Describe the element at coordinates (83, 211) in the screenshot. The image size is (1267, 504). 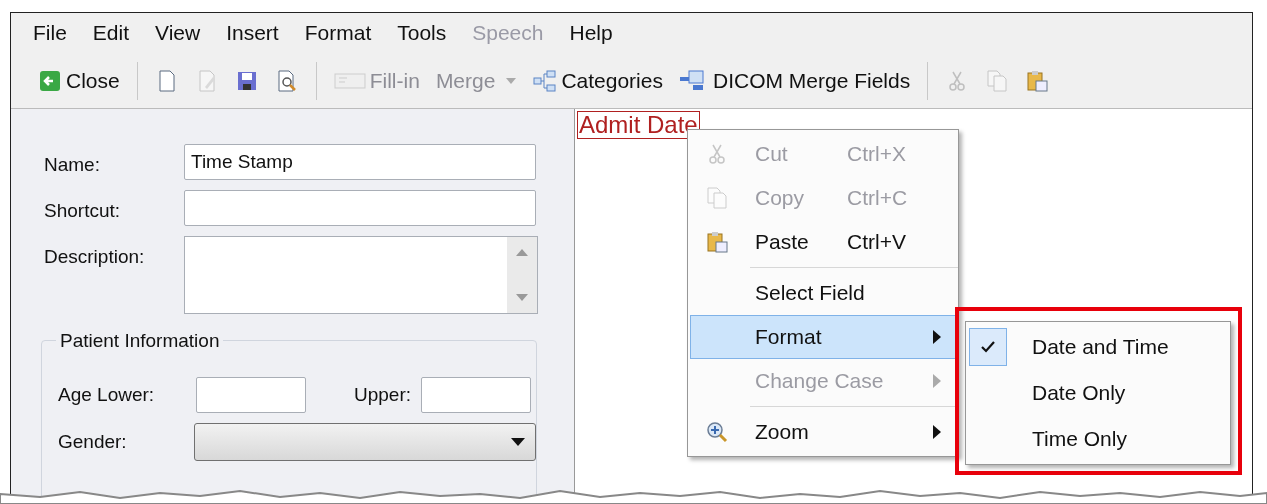
I see `field-label: Shortcut:` at that location.